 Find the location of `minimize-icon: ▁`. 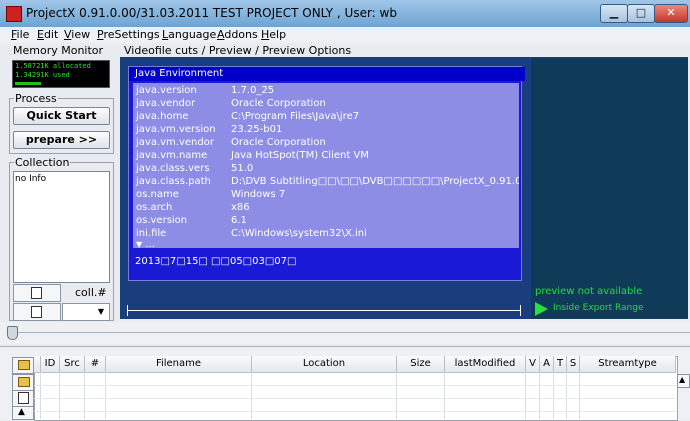

minimize-icon: ▁ is located at coordinates (614, 12).